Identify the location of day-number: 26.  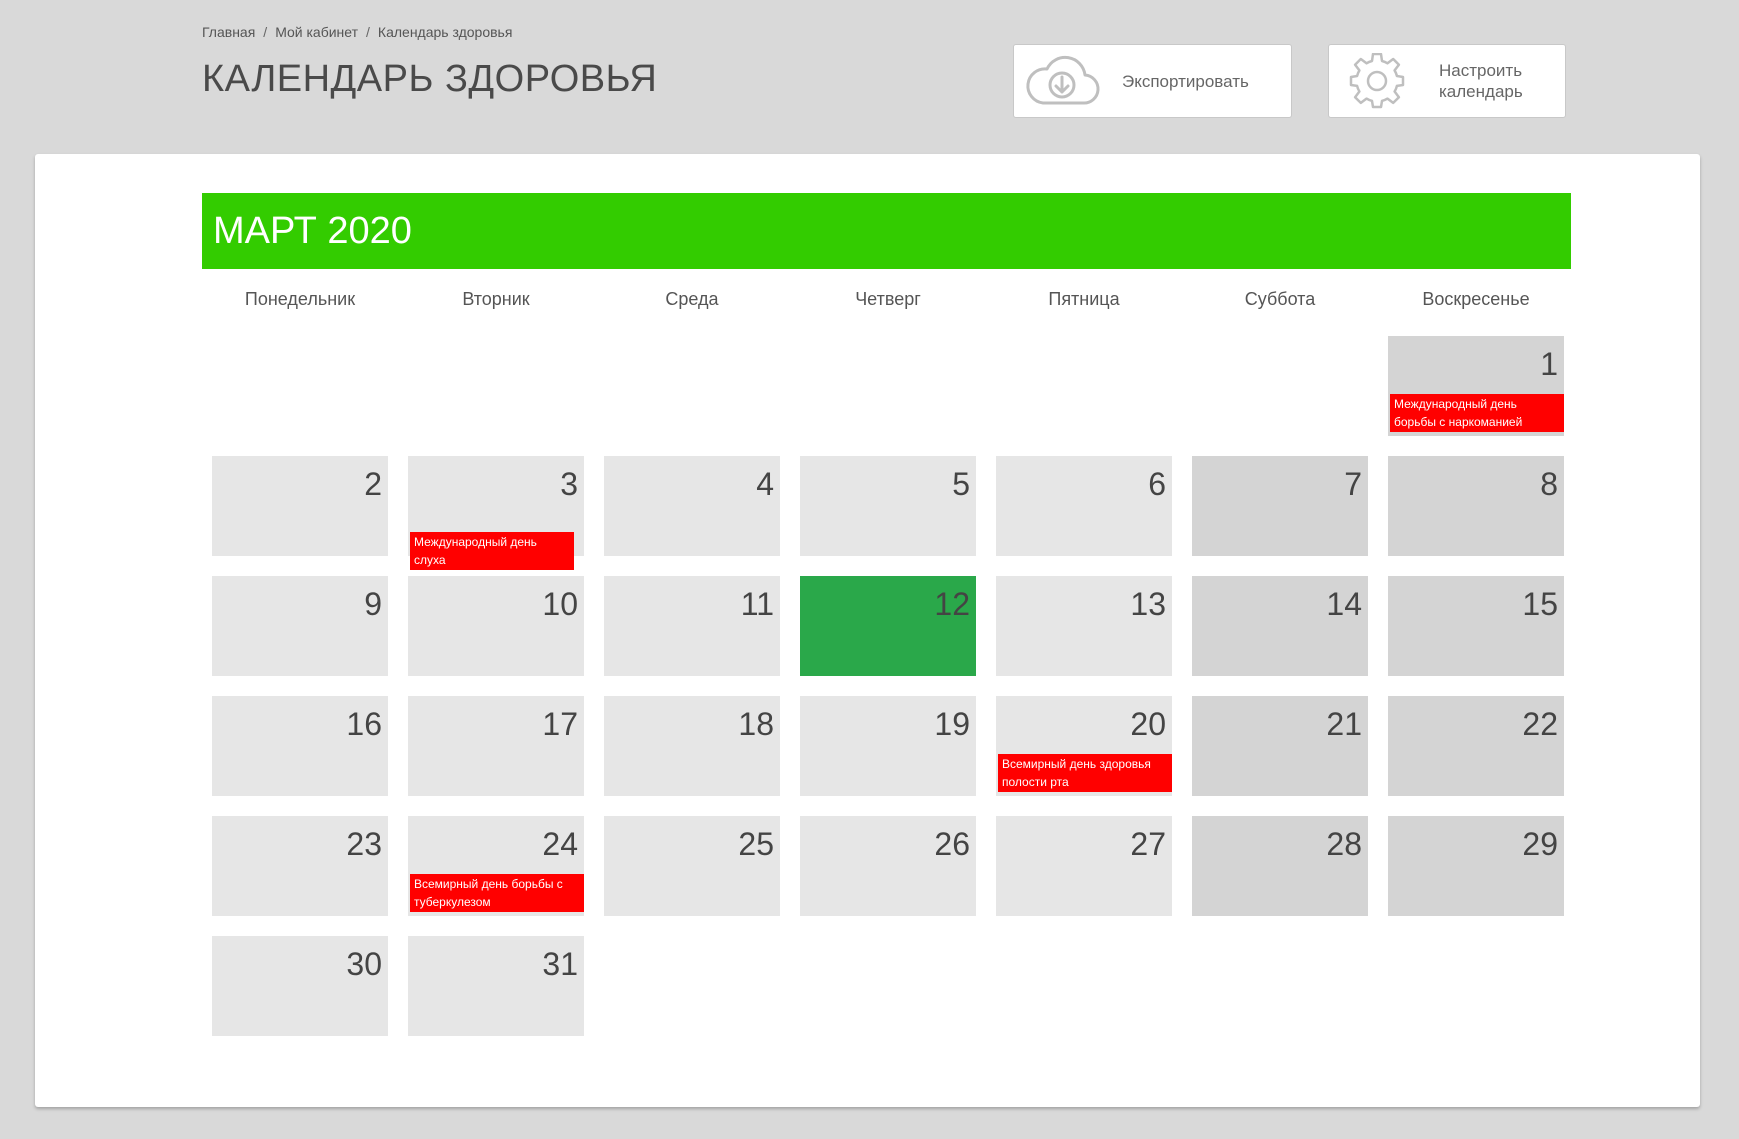
(952, 844).